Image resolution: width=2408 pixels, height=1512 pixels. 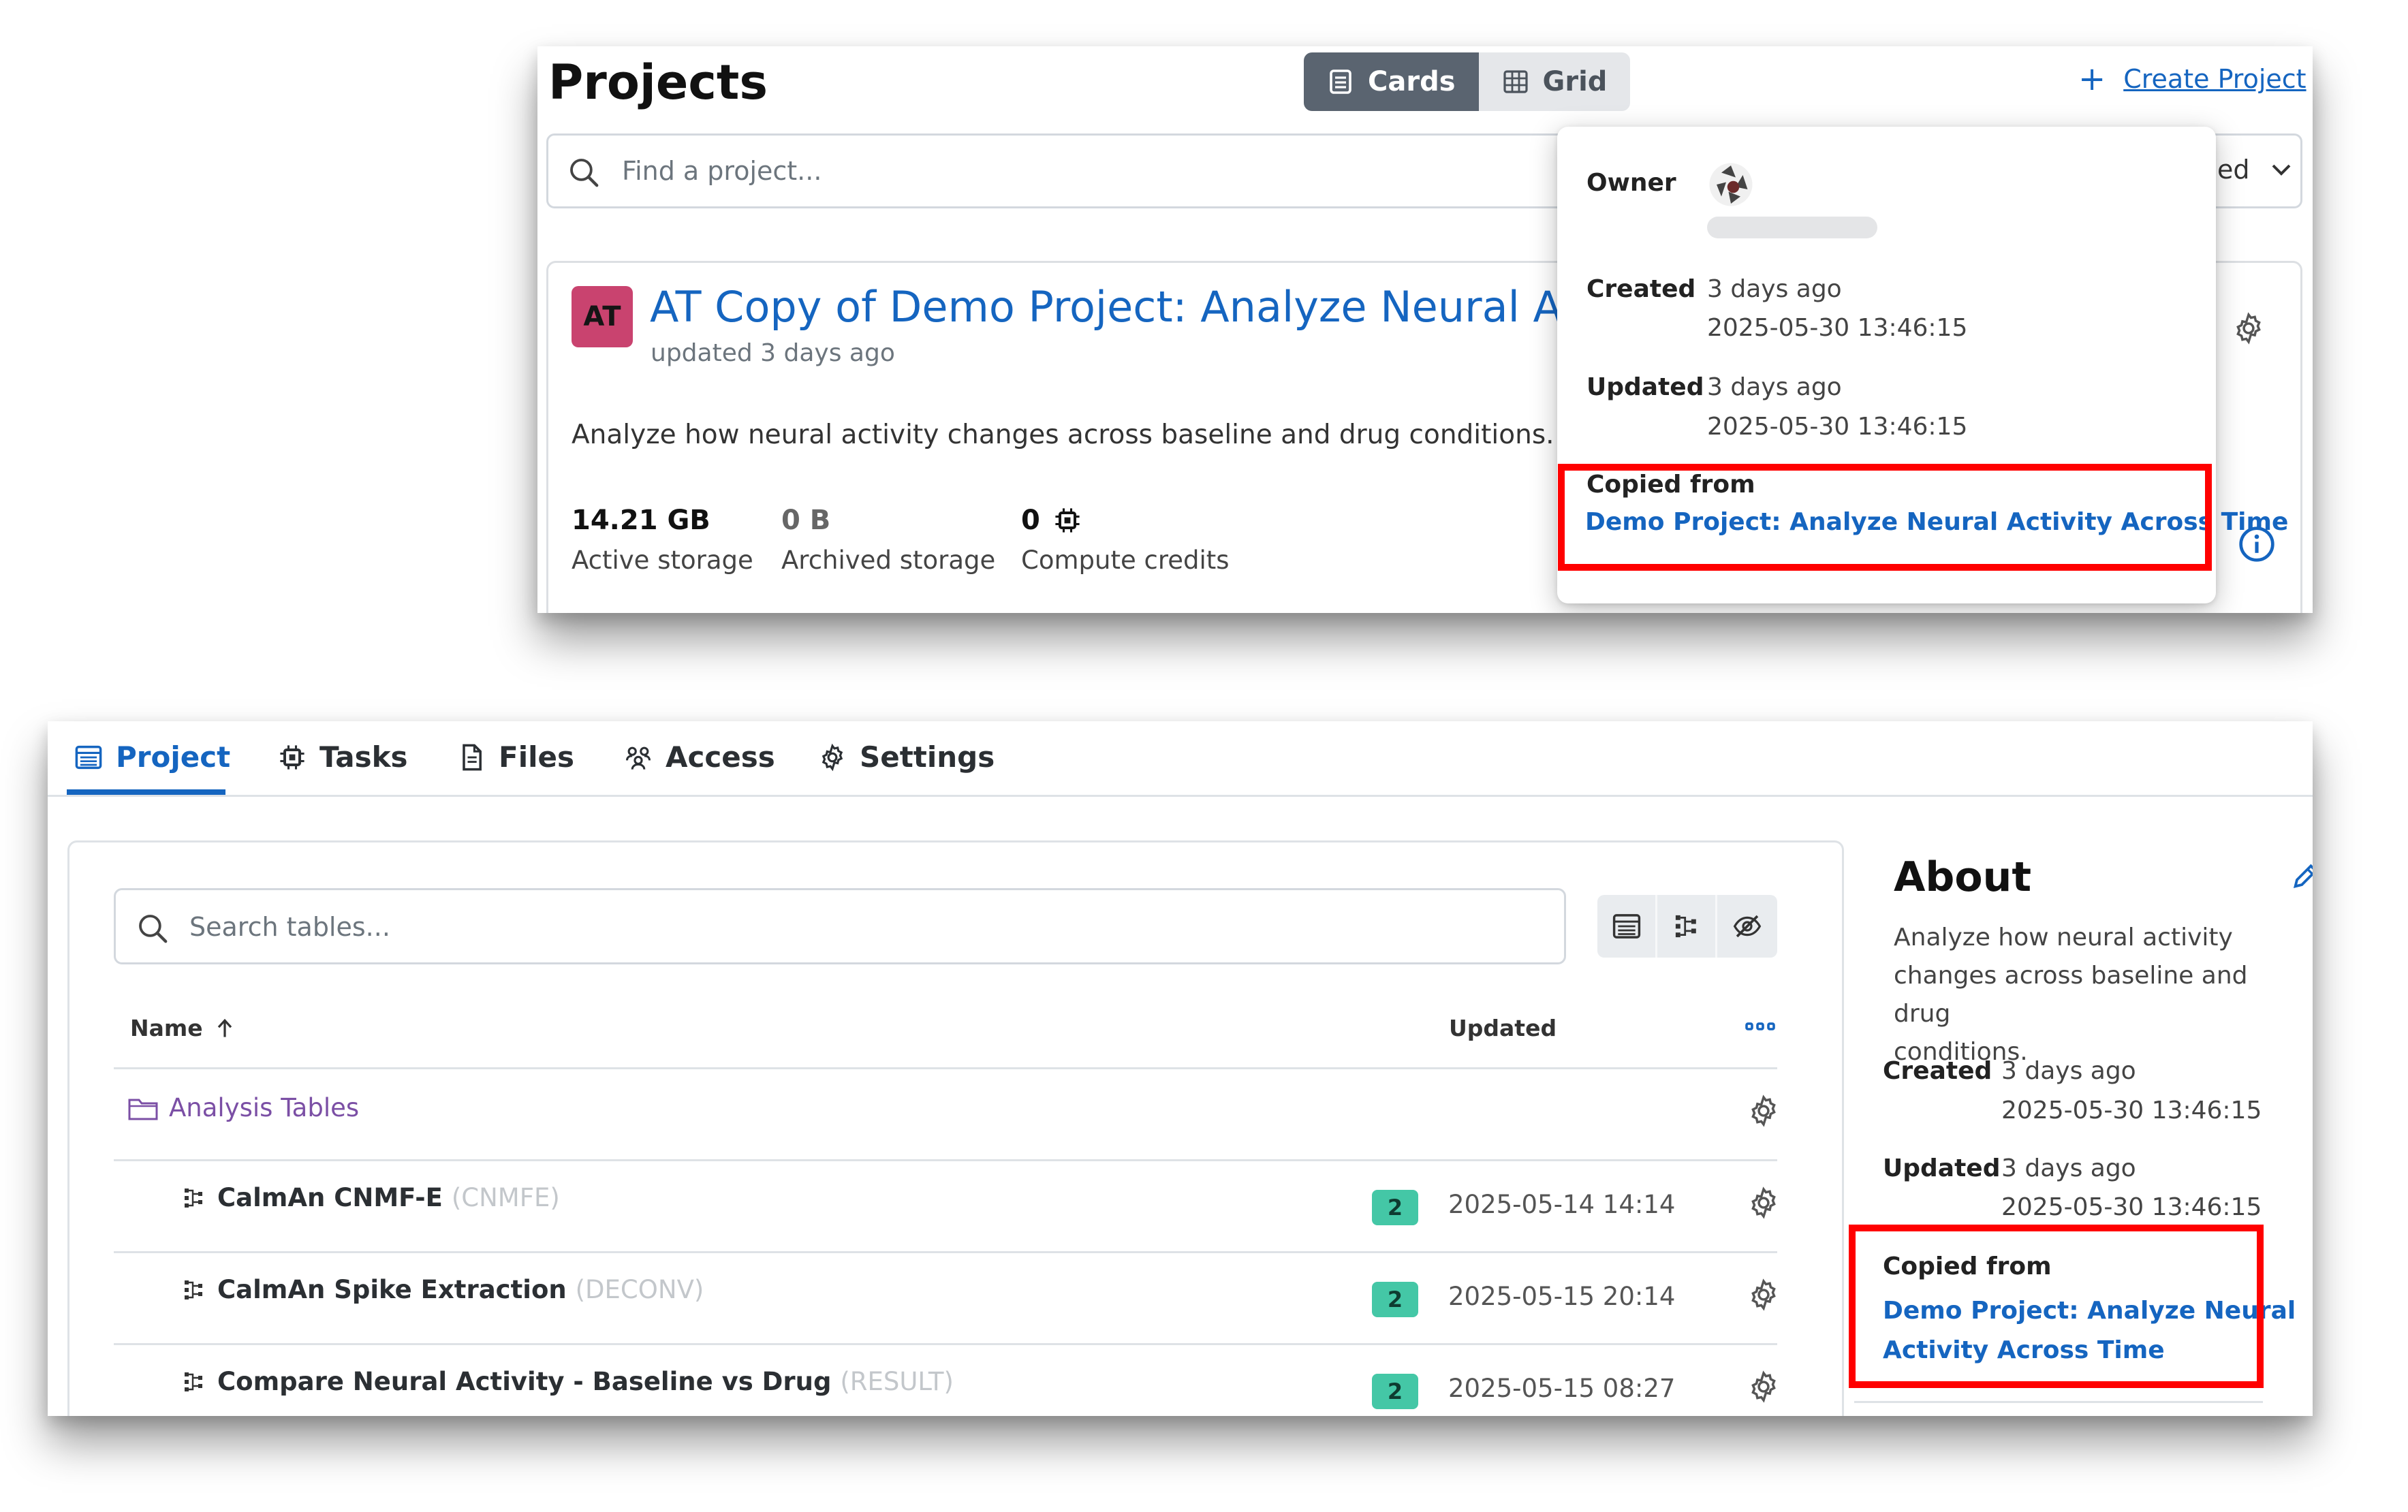 I want to click on table-view-toggle, so click(x=1687, y=926).